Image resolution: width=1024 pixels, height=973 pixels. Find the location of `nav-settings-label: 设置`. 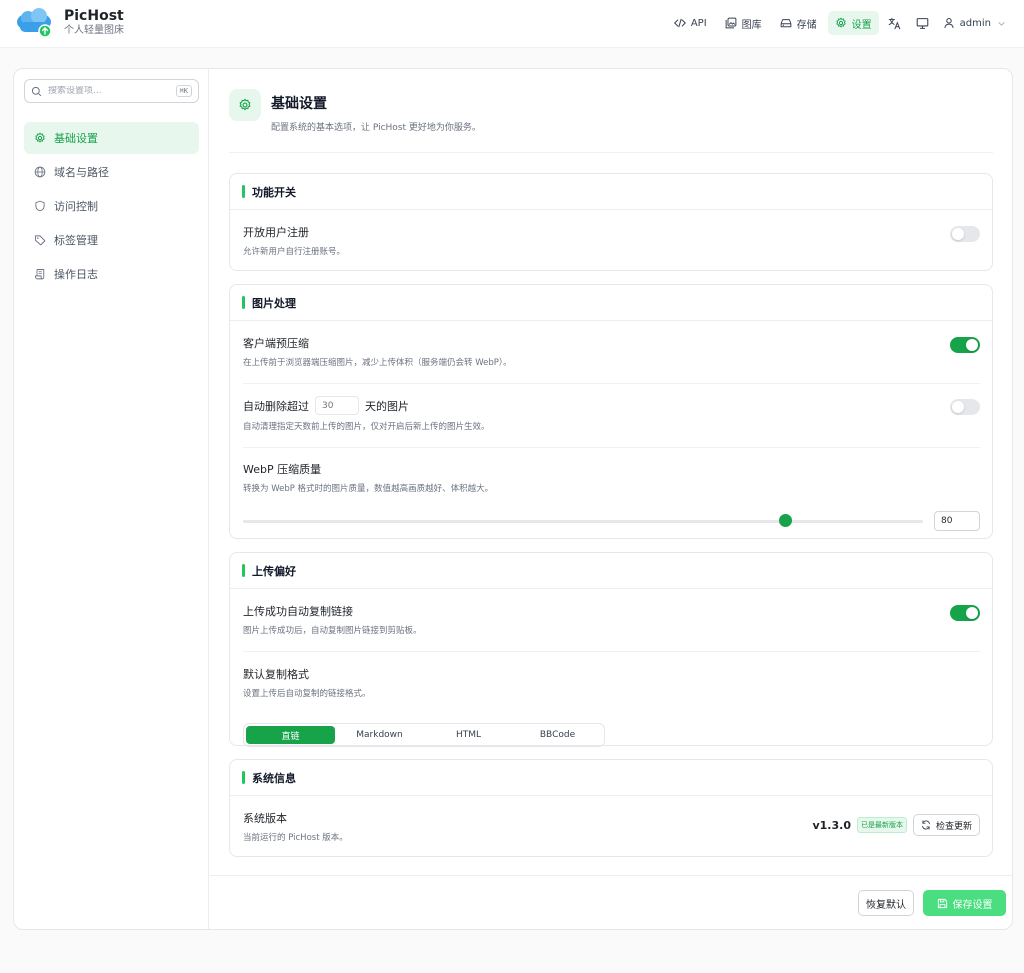

nav-settings-label: 设置 is located at coordinates (861, 25).